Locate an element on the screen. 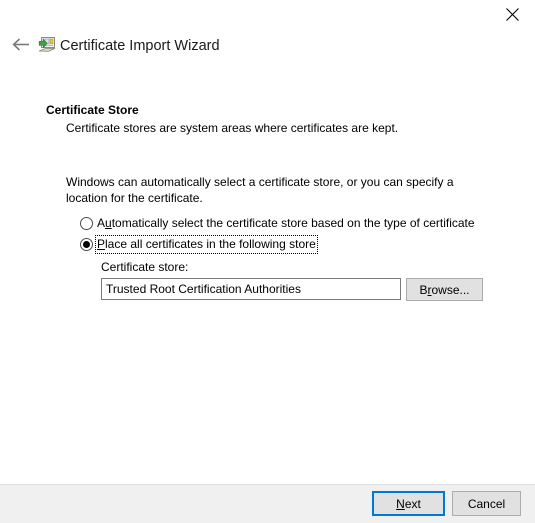 The image size is (535, 523). radio-mark-automatic is located at coordinates (86, 223).